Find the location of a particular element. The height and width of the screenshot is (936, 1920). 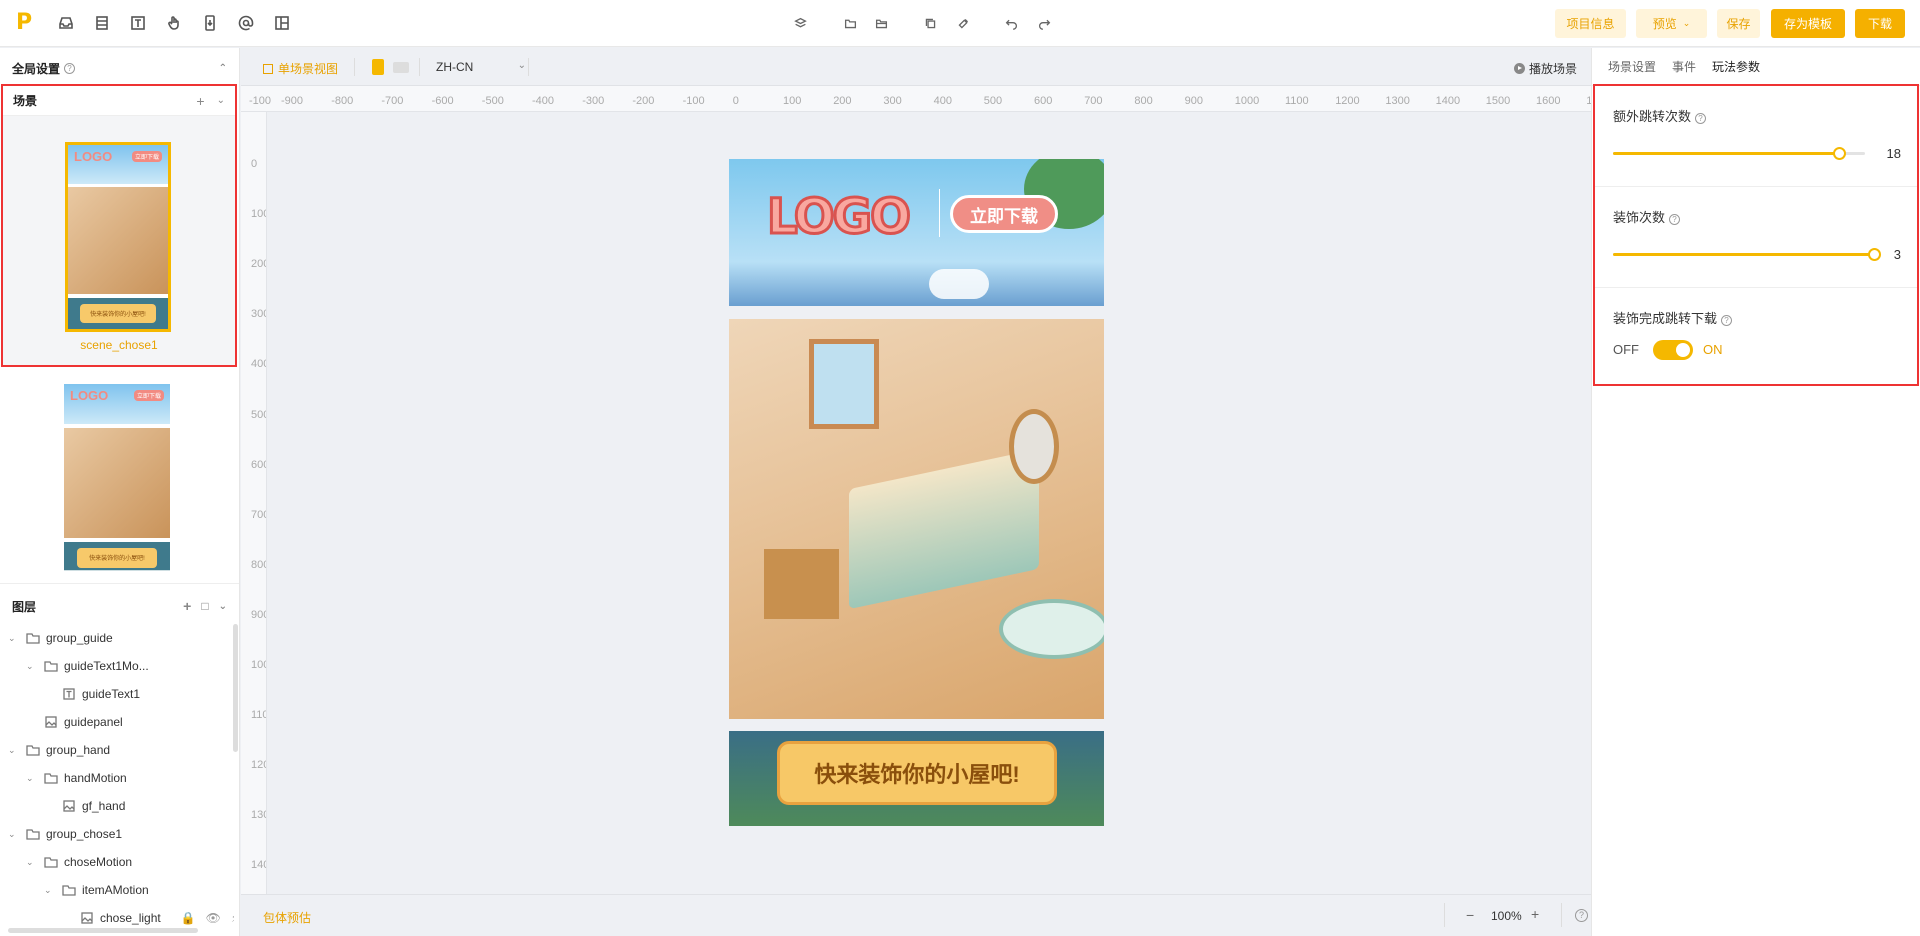

inbox-icon is located at coordinates (66, 23).